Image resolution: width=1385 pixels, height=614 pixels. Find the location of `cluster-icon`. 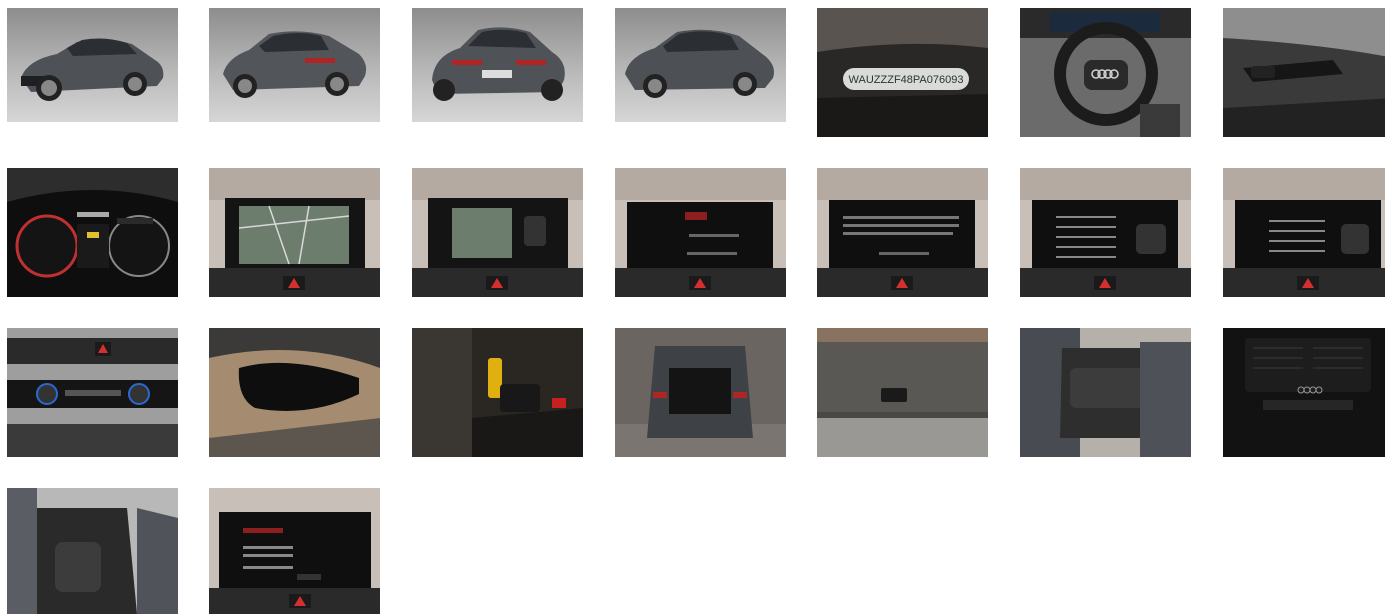

cluster-icon is located at coordinates (92, 232).